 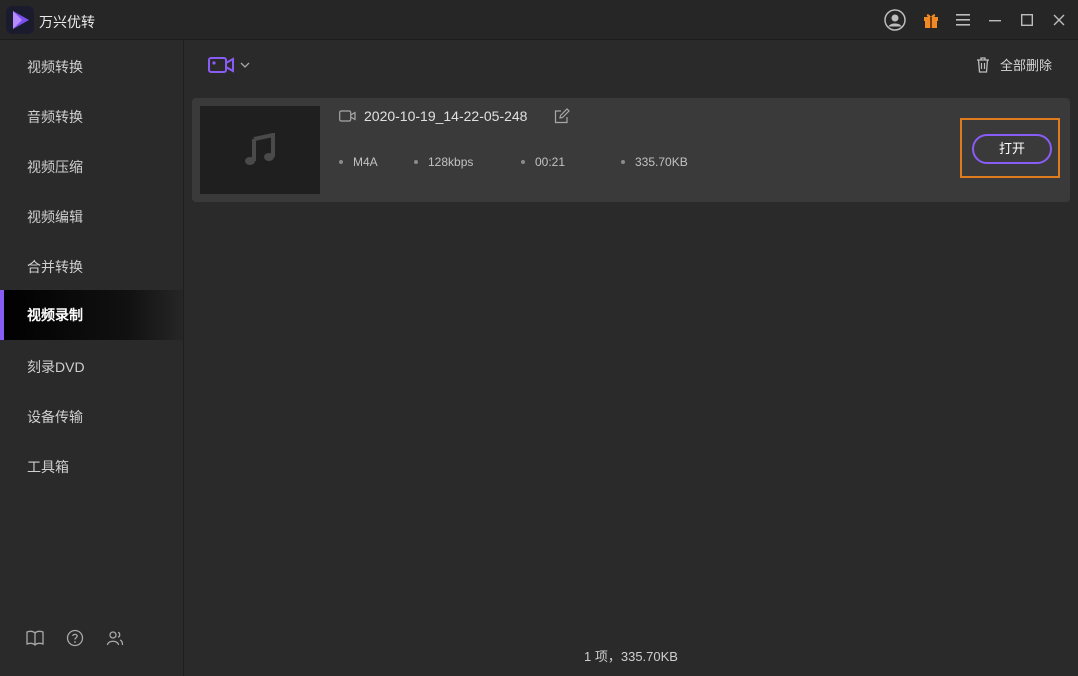 I want to click on record-source-dropdown, so click(x=230, y=65).